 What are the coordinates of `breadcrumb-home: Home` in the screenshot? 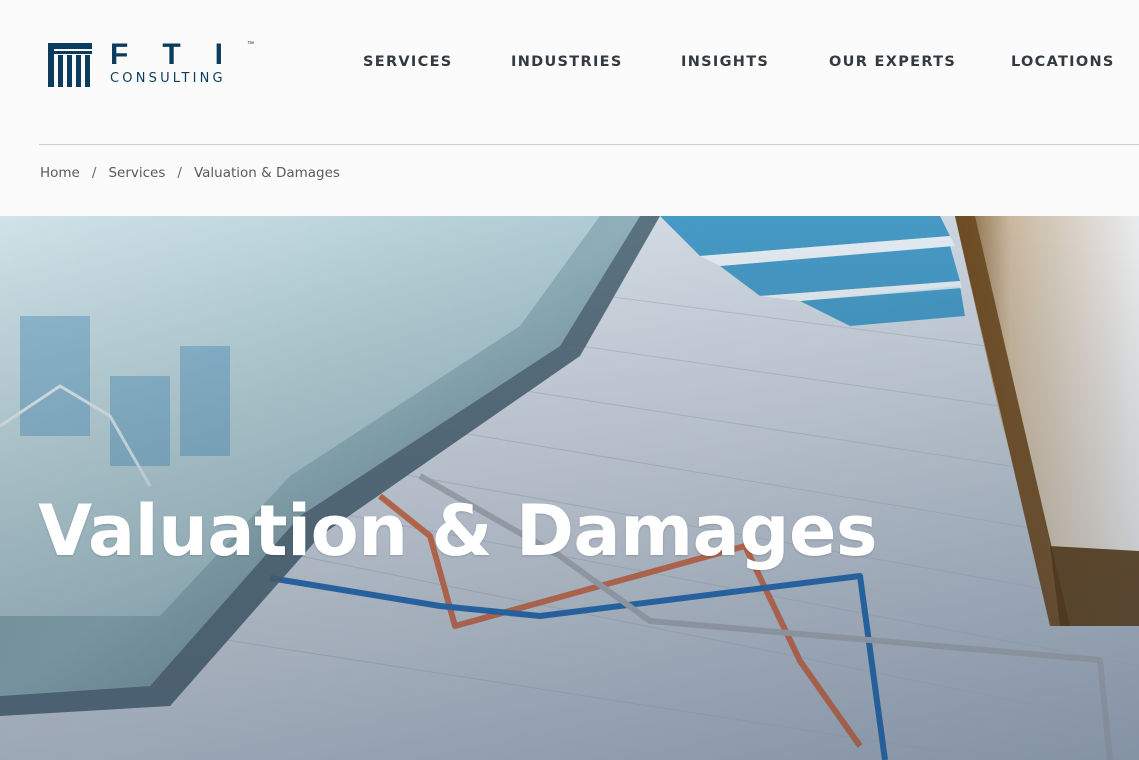 It's located at (60, 173).